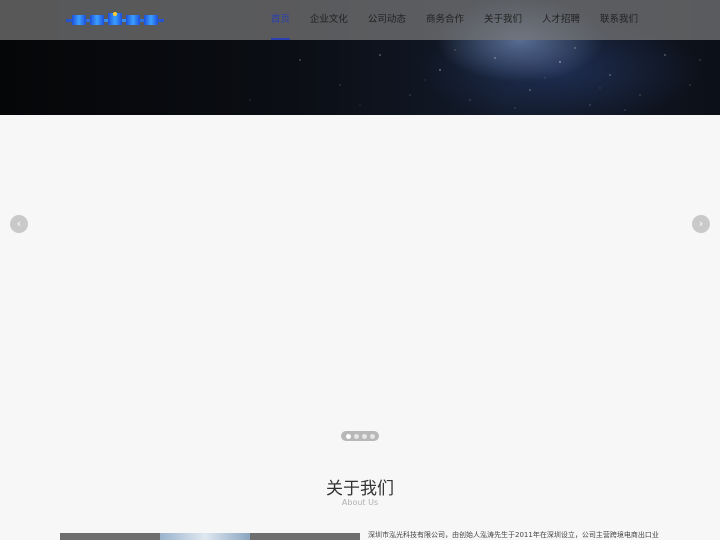  Describe the element at coordinates (280, 20) in the screenshot. I see `nav-item-home: 首页` at that location.